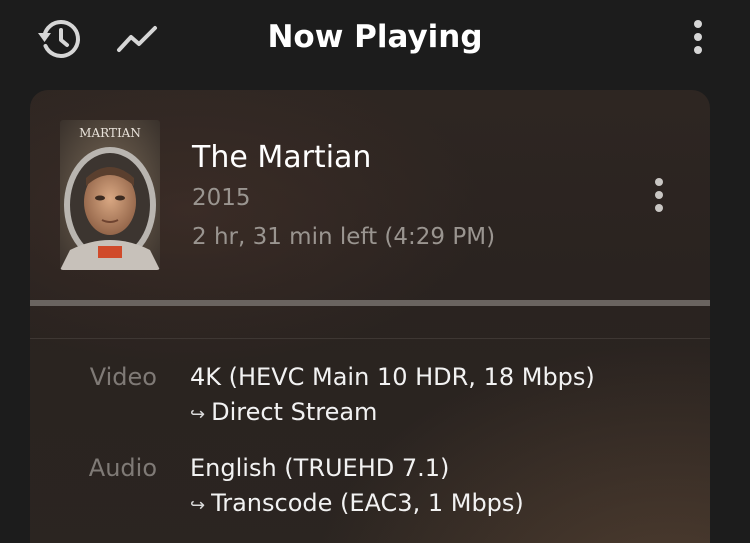  Describe the element at coordinates (320, 468) in the screenshot. I see `audio-value: English (TRUEHD 7.1)` at that location.